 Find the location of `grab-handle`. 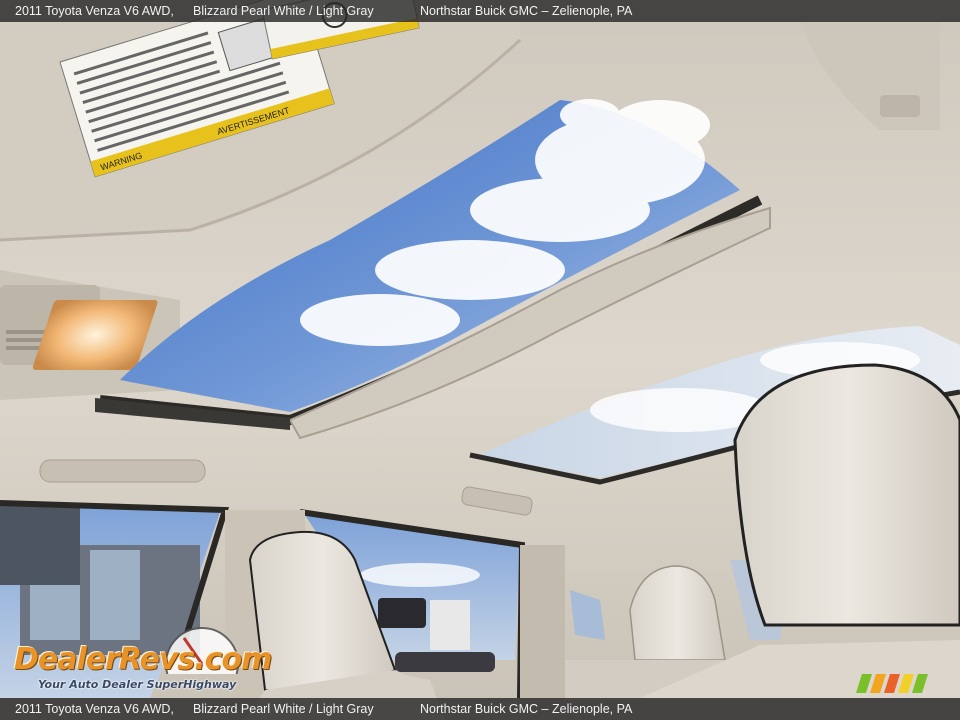

grab-handle is located at coordinates (122, 471).